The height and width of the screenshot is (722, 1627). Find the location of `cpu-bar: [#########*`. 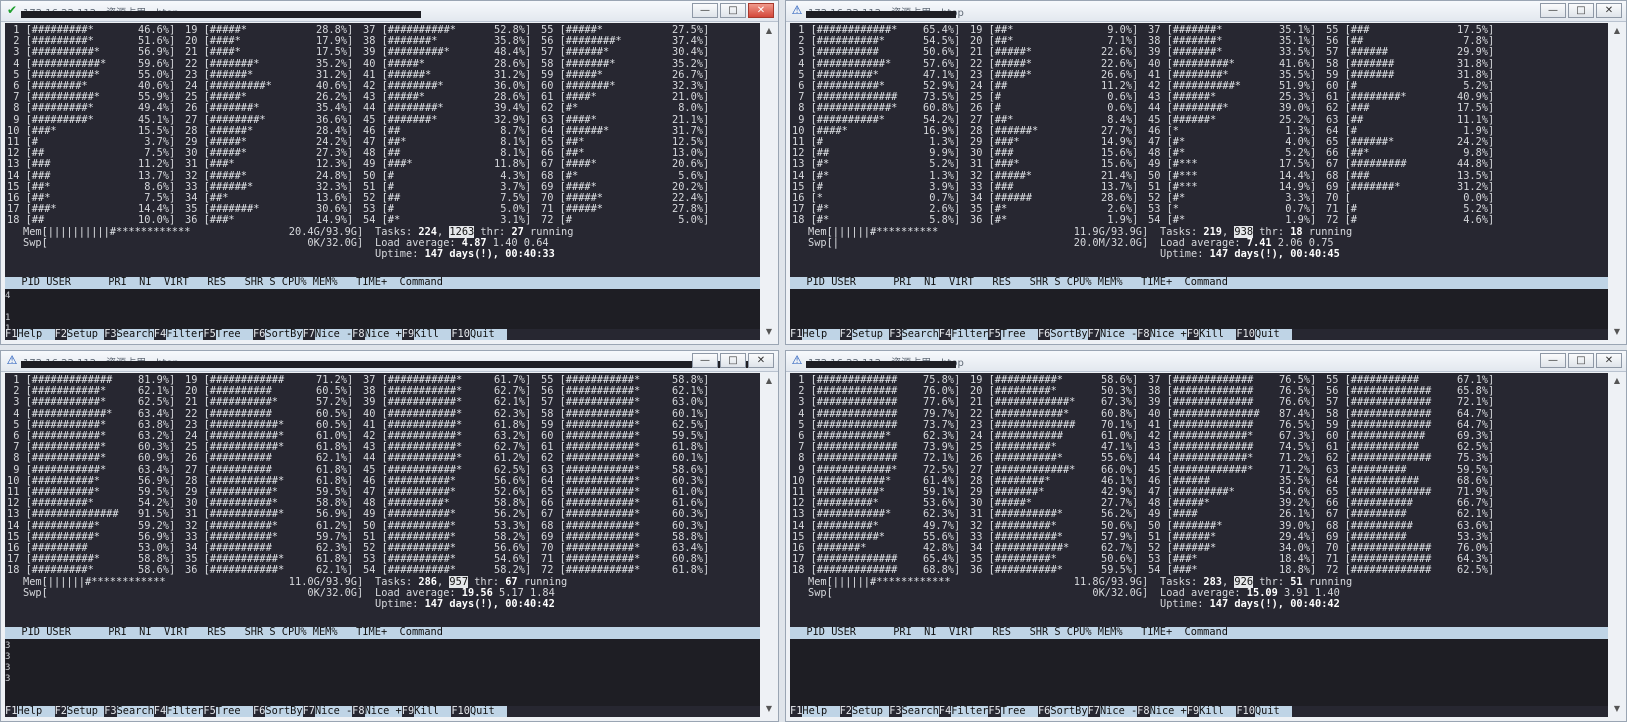

cpu-bar: [#########* is located at coordinates (844, 74).